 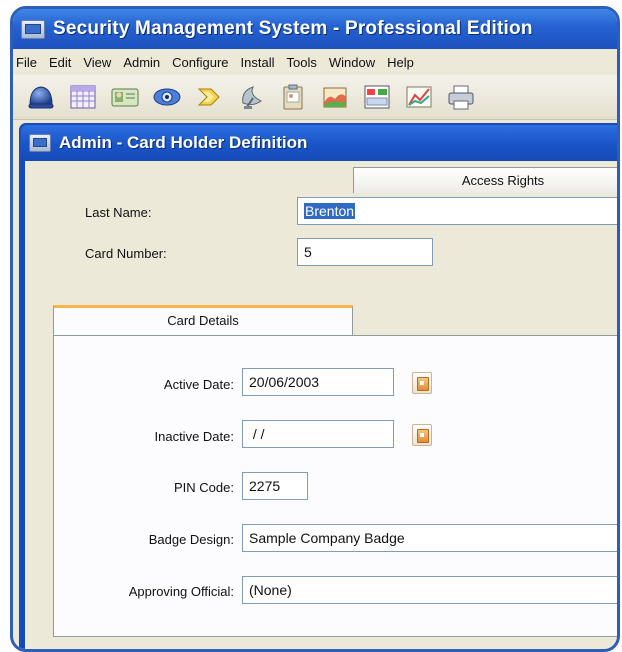 I want to click on menu-window: Window, so click(x=352, y=62).